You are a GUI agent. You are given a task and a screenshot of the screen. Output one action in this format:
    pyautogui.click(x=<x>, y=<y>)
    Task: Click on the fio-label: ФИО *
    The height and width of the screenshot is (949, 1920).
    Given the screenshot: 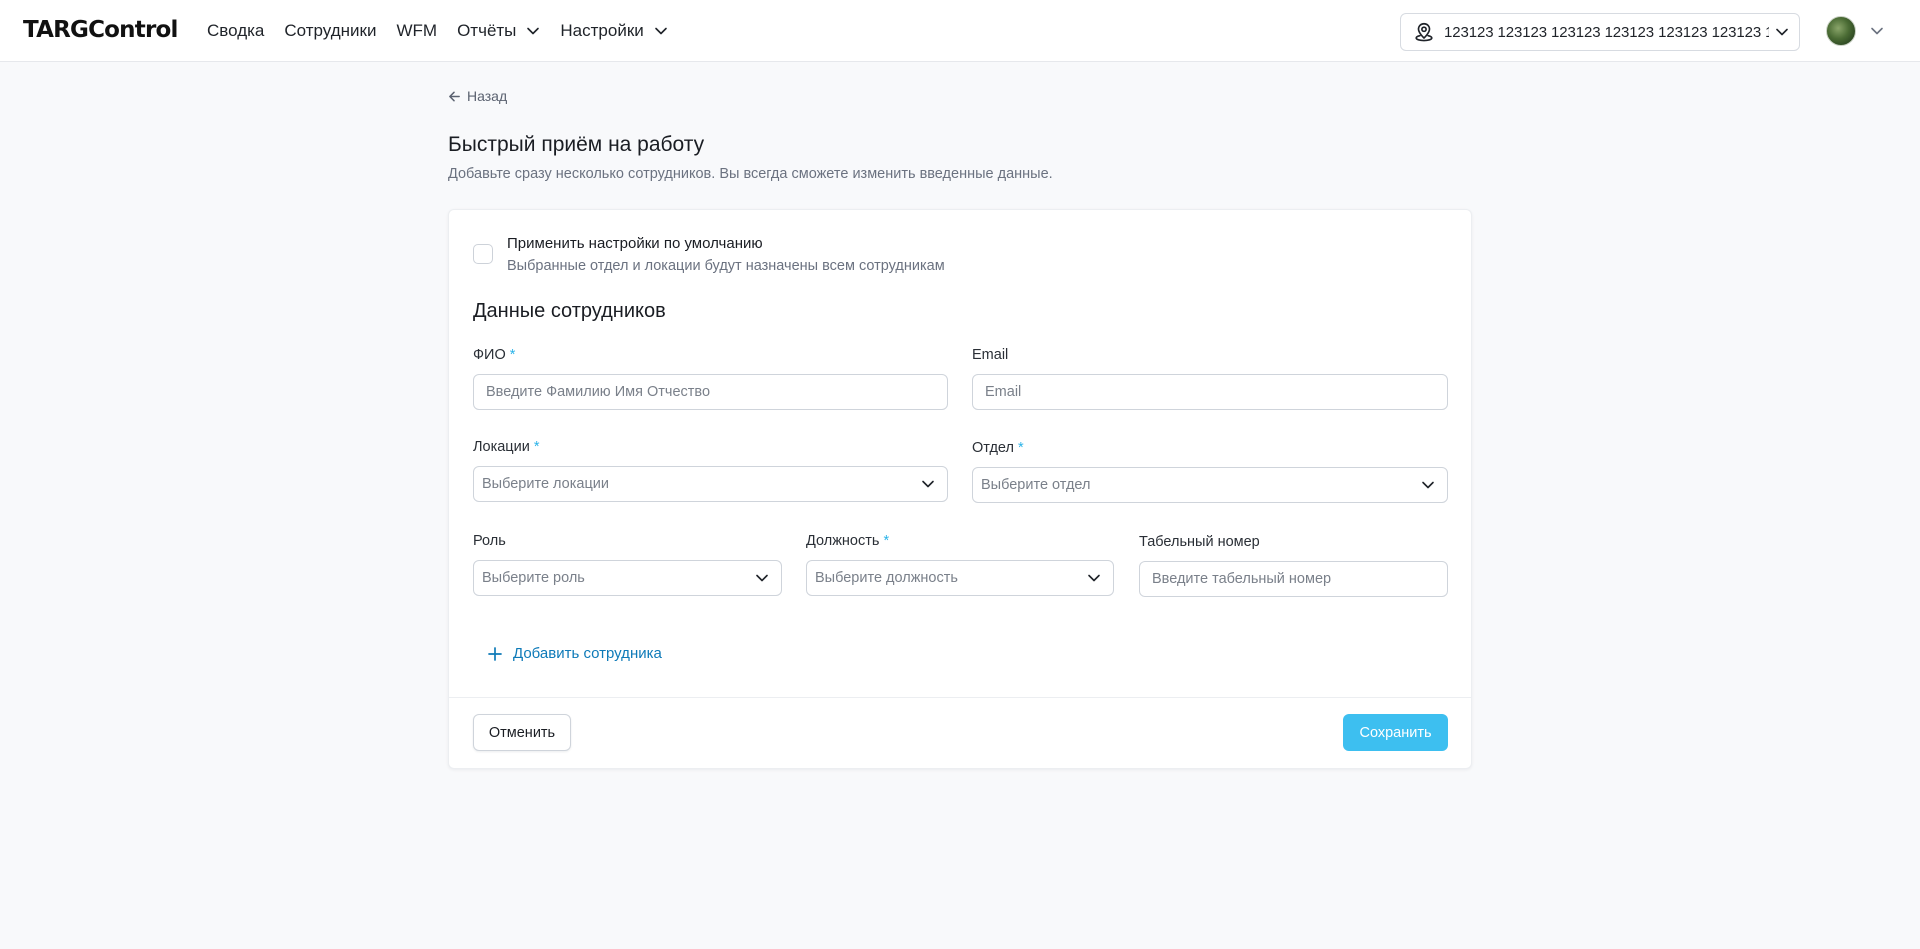 What is the action you would take?
    pyautogui.click(x=494, y=355)
    